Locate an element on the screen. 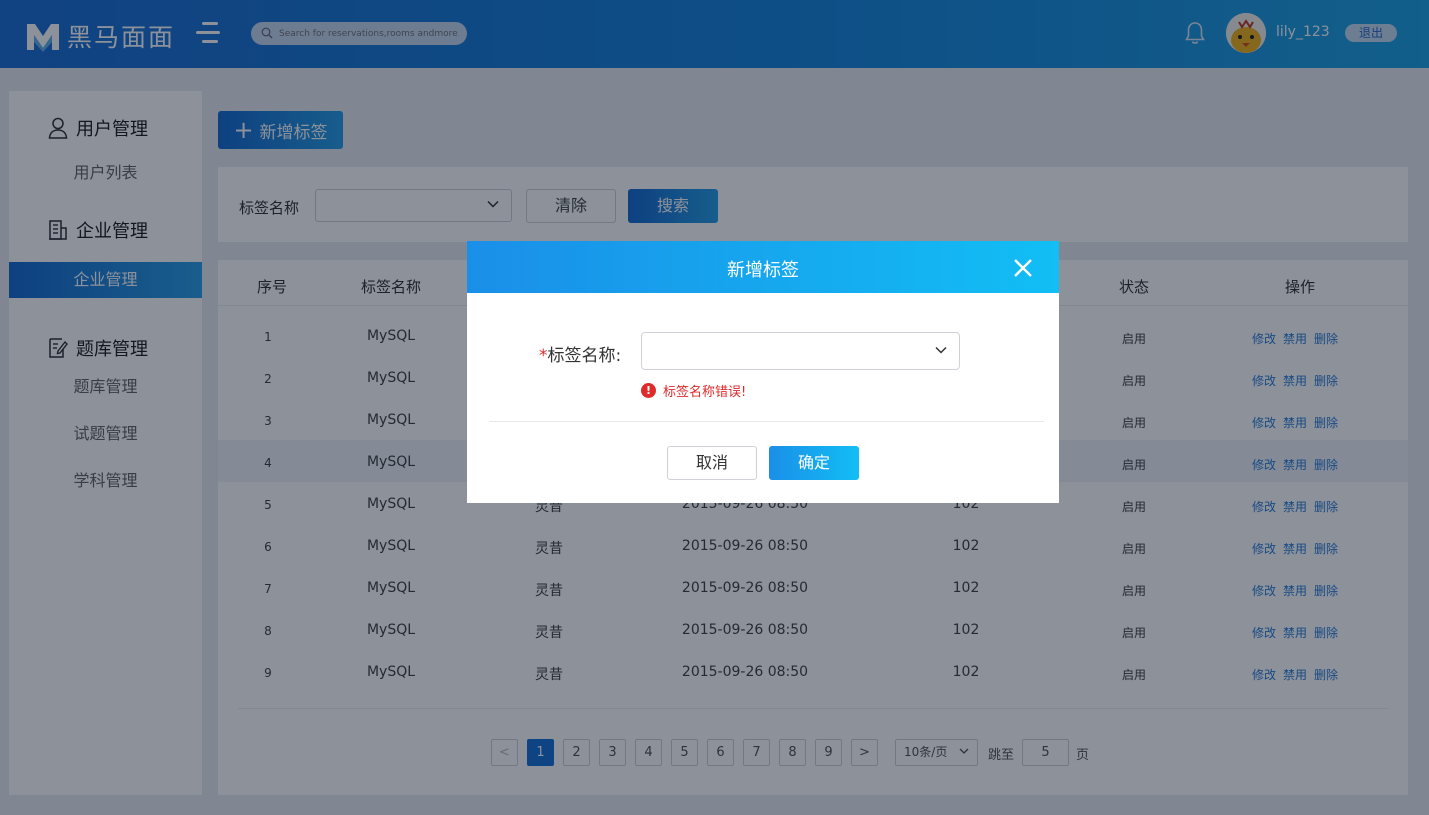  required-mark: * is located at coordinates (543, 356).